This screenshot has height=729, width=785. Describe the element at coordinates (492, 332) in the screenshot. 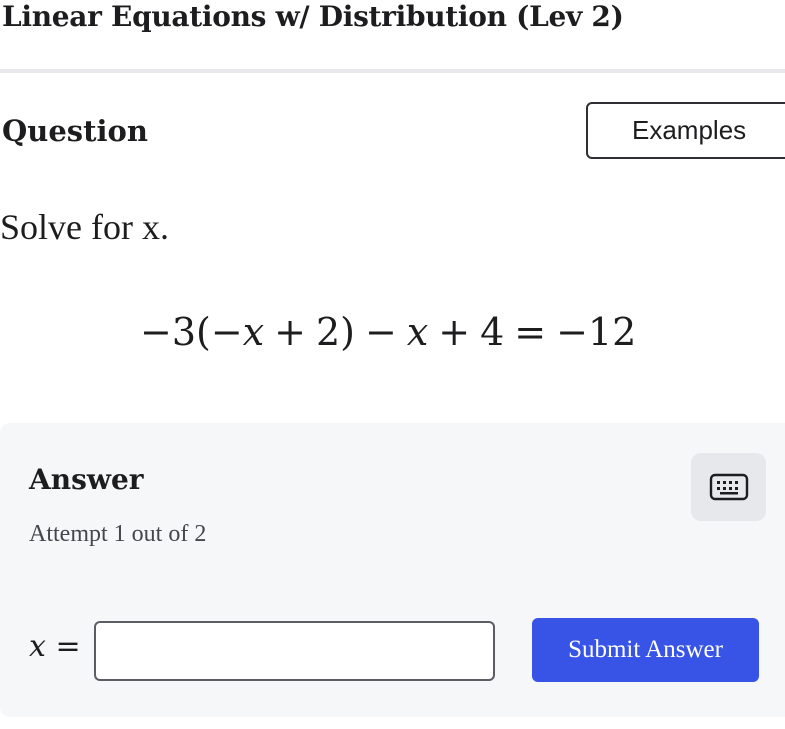

I see `equation-constant: 4` at that location.